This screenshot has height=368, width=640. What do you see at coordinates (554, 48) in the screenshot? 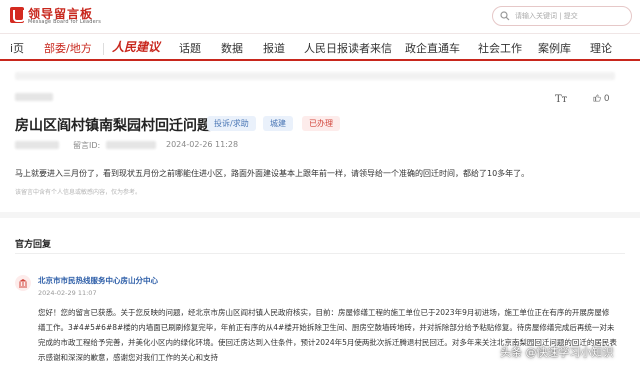
I see `nav-item-case-library: 案例库` at bounding box center [554, 48].